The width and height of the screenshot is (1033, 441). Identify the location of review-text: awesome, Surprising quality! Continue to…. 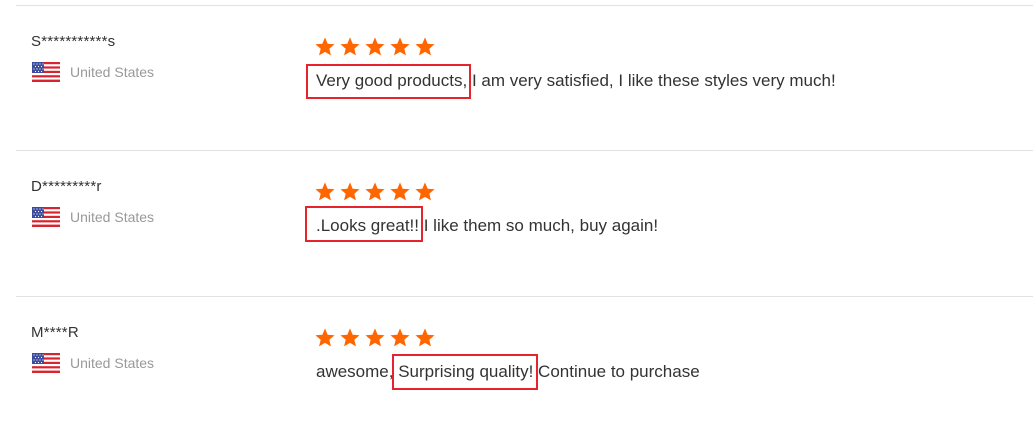
(508, 372).